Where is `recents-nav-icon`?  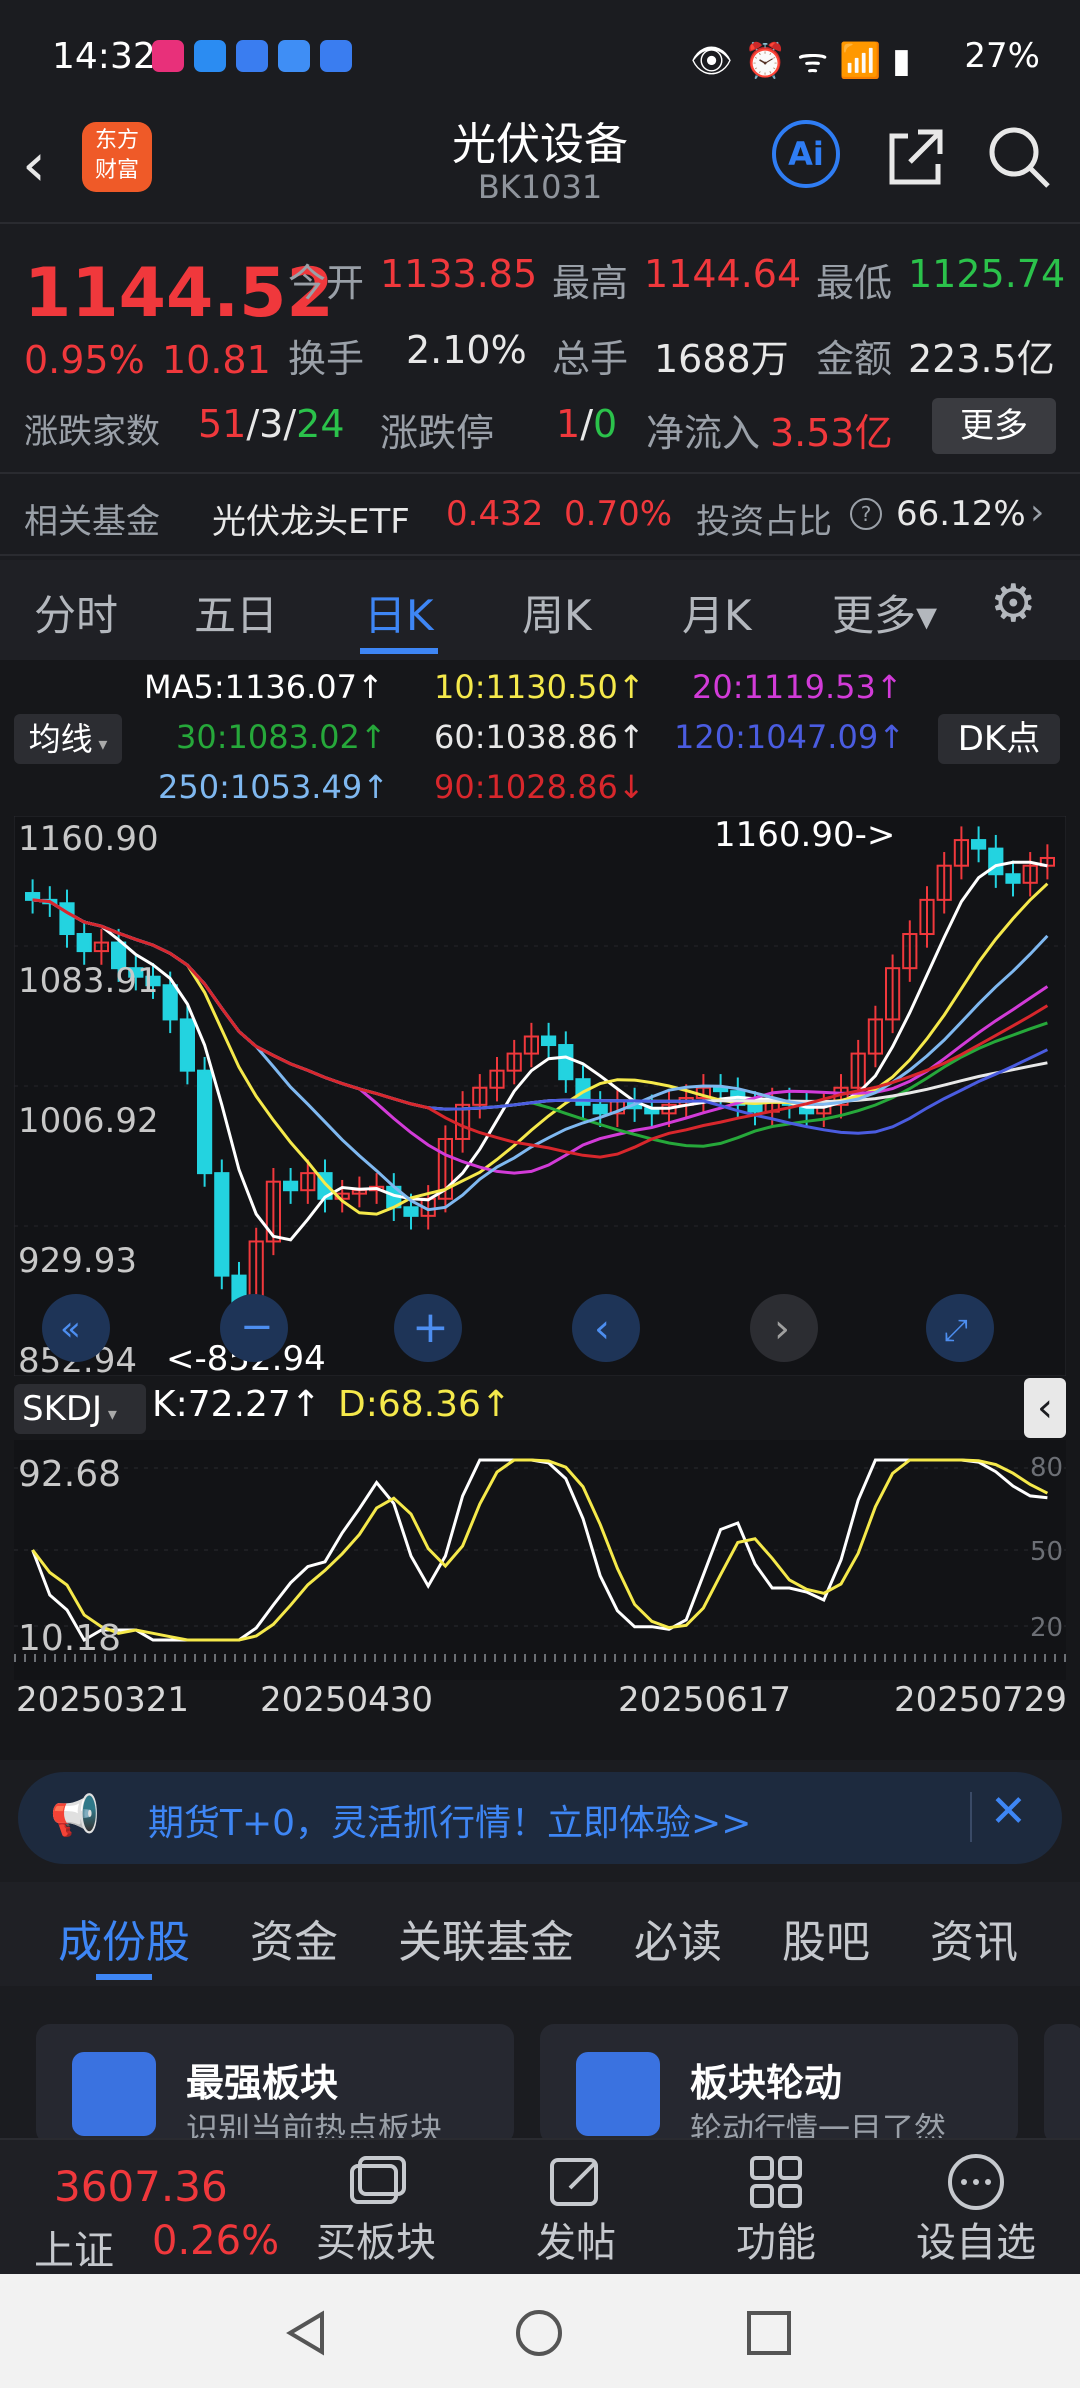
recents-nav-icon is located at coordinates (769, 2333).